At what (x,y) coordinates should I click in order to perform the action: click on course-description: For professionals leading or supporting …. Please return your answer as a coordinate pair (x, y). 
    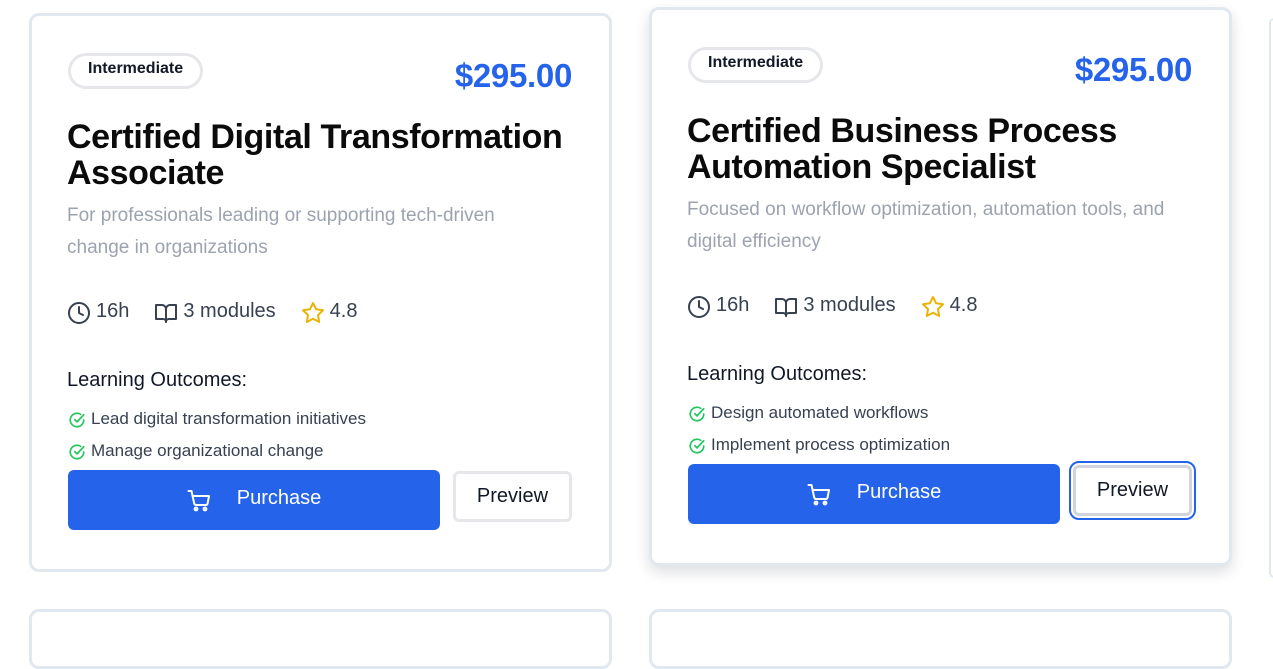
    Looking at the image, I should click on (281, 231).